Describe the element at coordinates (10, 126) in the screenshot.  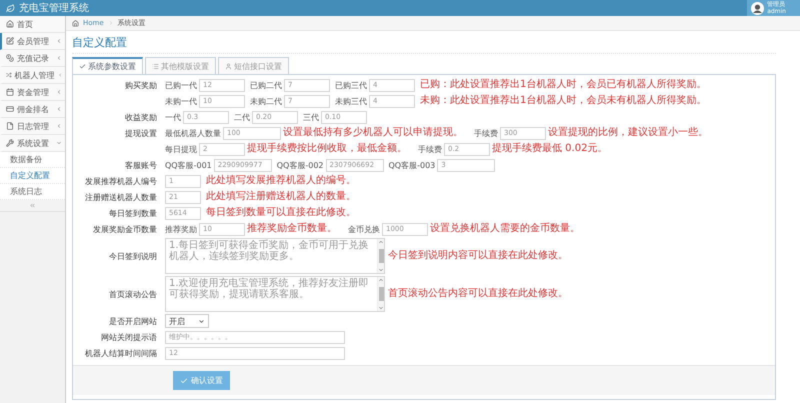
I see `file-icon` at that location.